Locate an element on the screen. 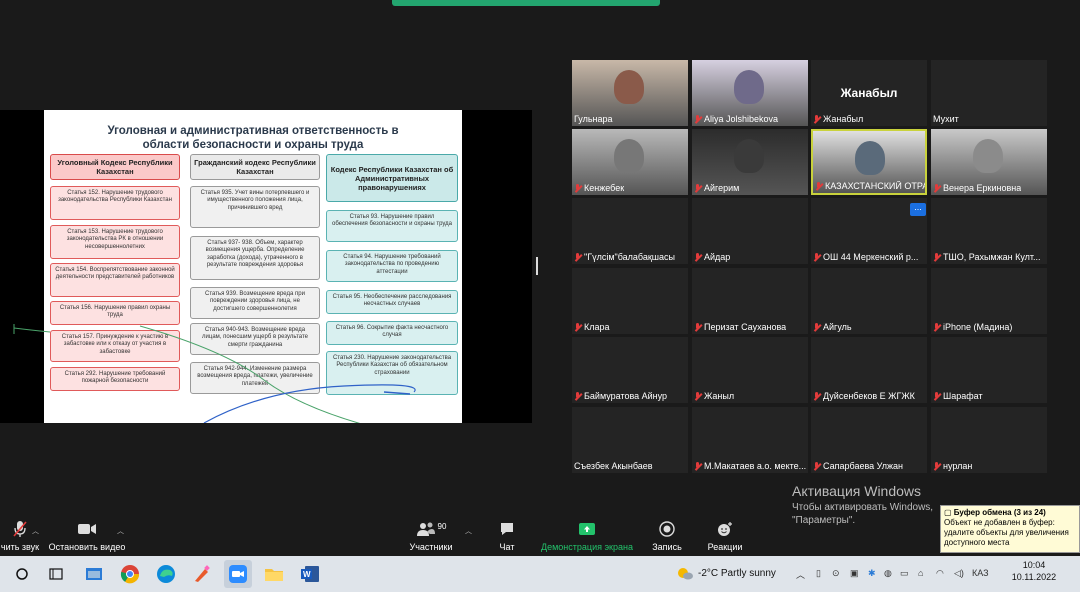 The width and height of the screenshot is (1080, 592). unmute-label: чить звук is located at coordinates (20, 547).